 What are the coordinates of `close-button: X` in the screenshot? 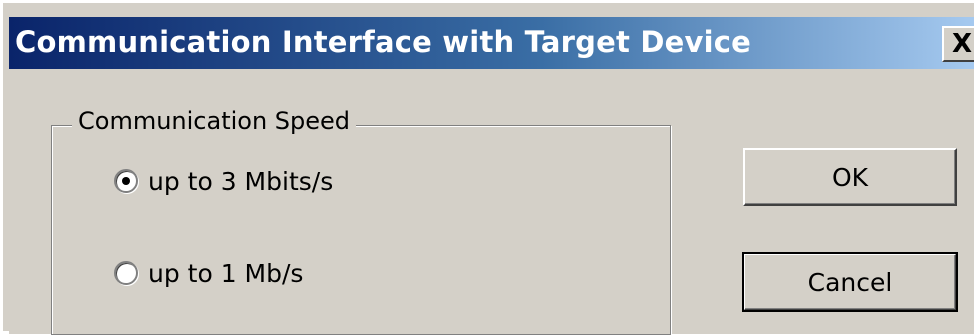 It's located at (958, 44).